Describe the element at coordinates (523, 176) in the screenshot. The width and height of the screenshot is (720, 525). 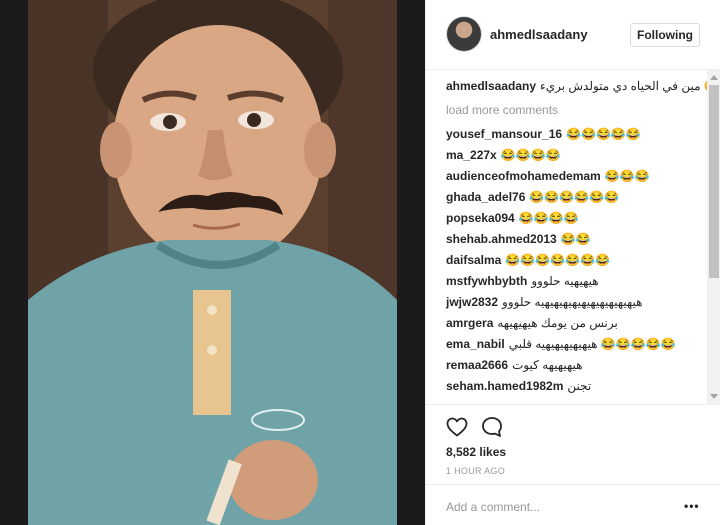
I see `comment-username: audienceofmohamedemam` at that location.